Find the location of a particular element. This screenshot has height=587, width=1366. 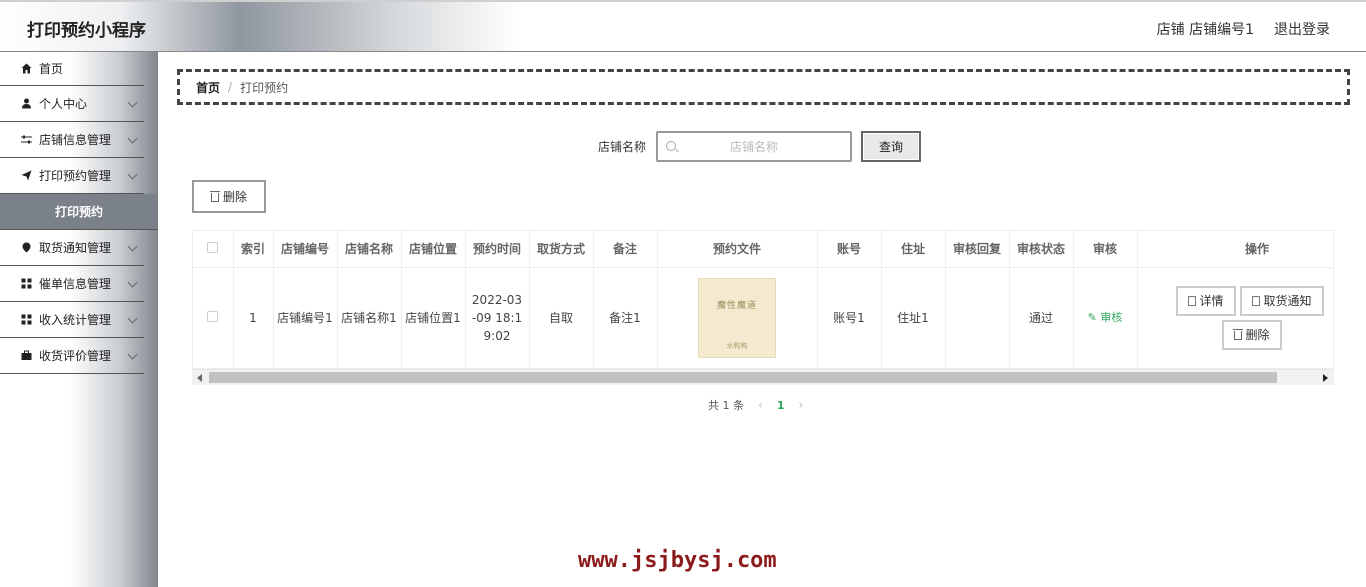

logout-link: 退出登录 is located at coordinates (1302, 29).